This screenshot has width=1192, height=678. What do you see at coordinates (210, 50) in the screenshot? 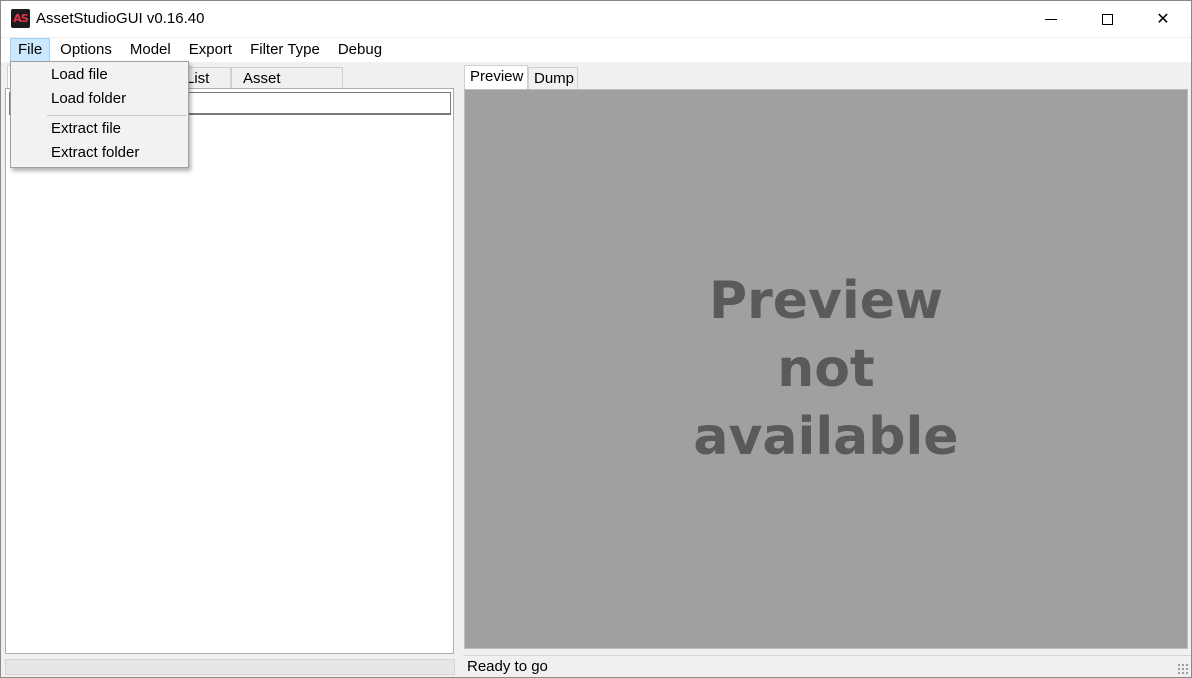
I see `menu-export: Export` at bounding box center [210, 50].